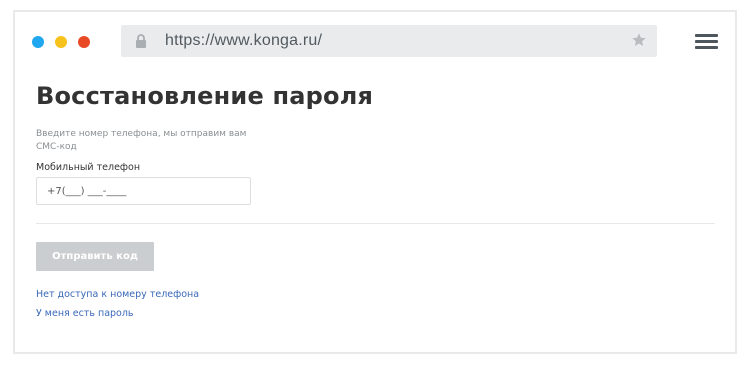  What do you see at coordinates (85, 313) in the screenshot?
I see `have-password-link: У меня есть пароль` at bounding box center [85, 313].